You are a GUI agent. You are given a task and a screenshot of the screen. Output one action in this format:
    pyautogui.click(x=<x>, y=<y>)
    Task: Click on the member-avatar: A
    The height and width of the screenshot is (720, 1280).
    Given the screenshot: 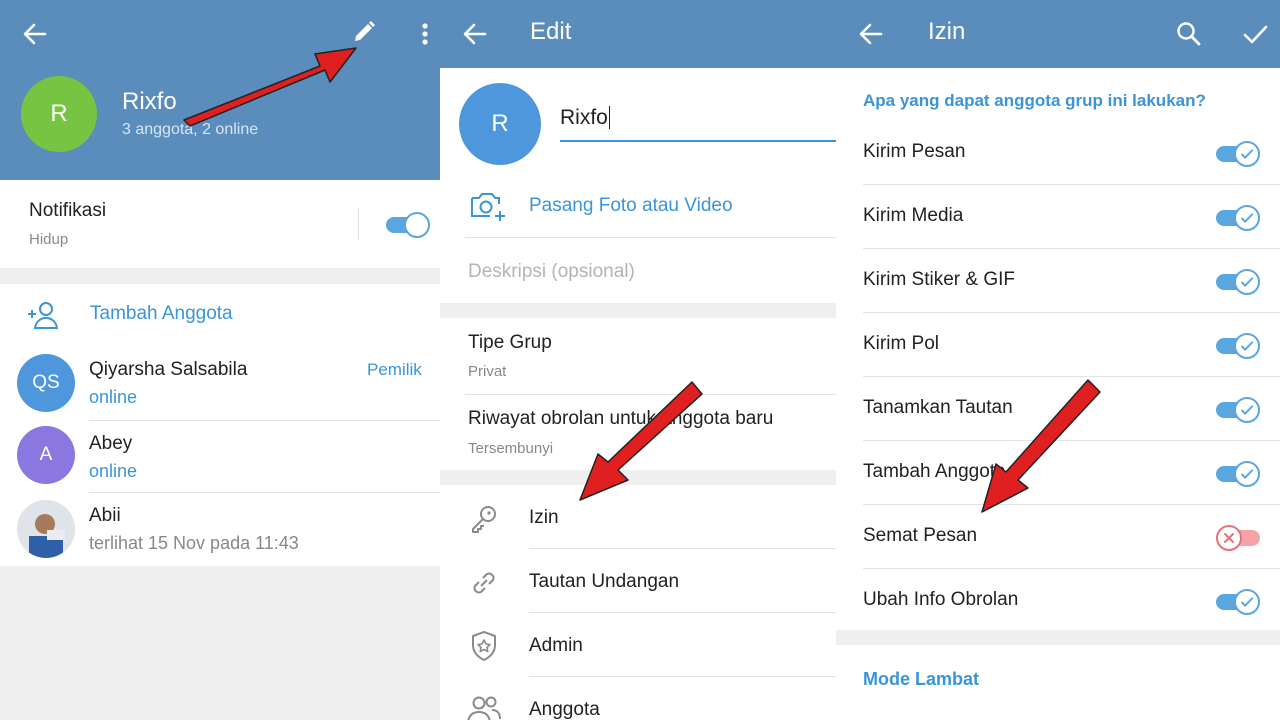 What is the action you would take?
    pyautogui.click(x=46, y=455)
    